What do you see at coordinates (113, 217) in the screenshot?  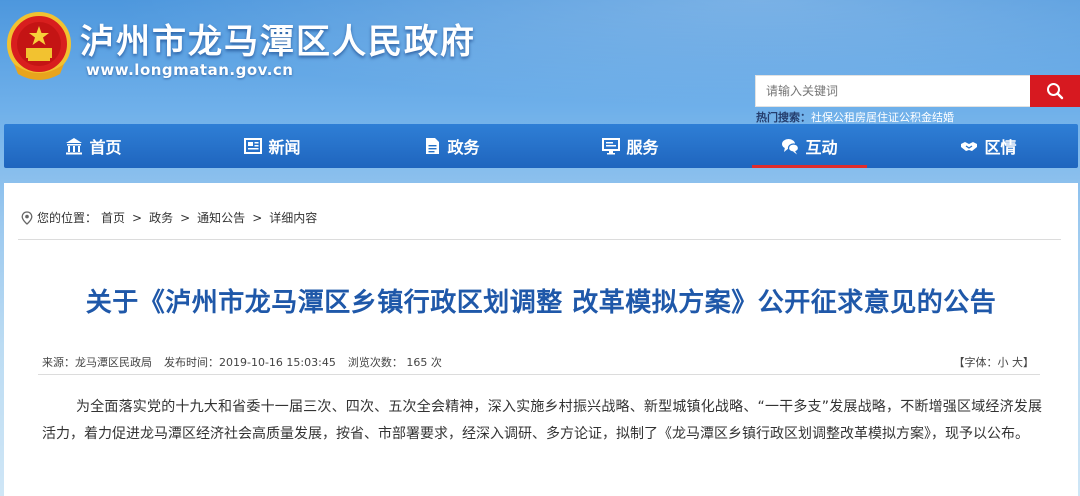 I see `breadcrumb-item: 首页` at bounding box center [113, 217].